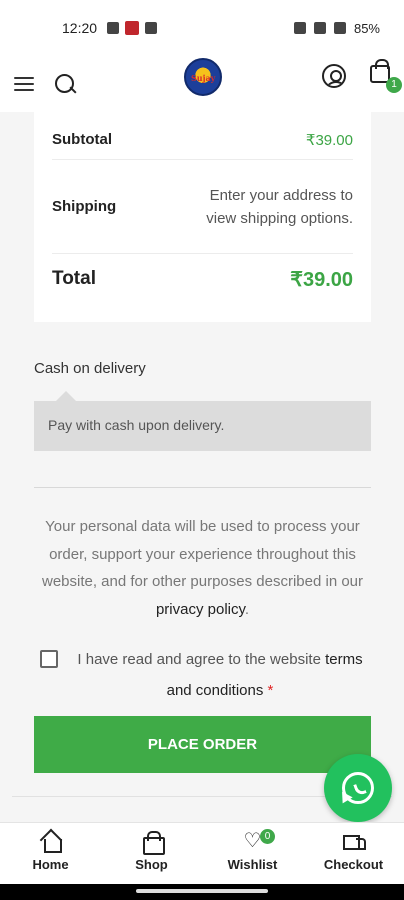 This screenshot has height=900, width=404. I want to click on place-order-button: PLACE ORDER, so click(202, 744).